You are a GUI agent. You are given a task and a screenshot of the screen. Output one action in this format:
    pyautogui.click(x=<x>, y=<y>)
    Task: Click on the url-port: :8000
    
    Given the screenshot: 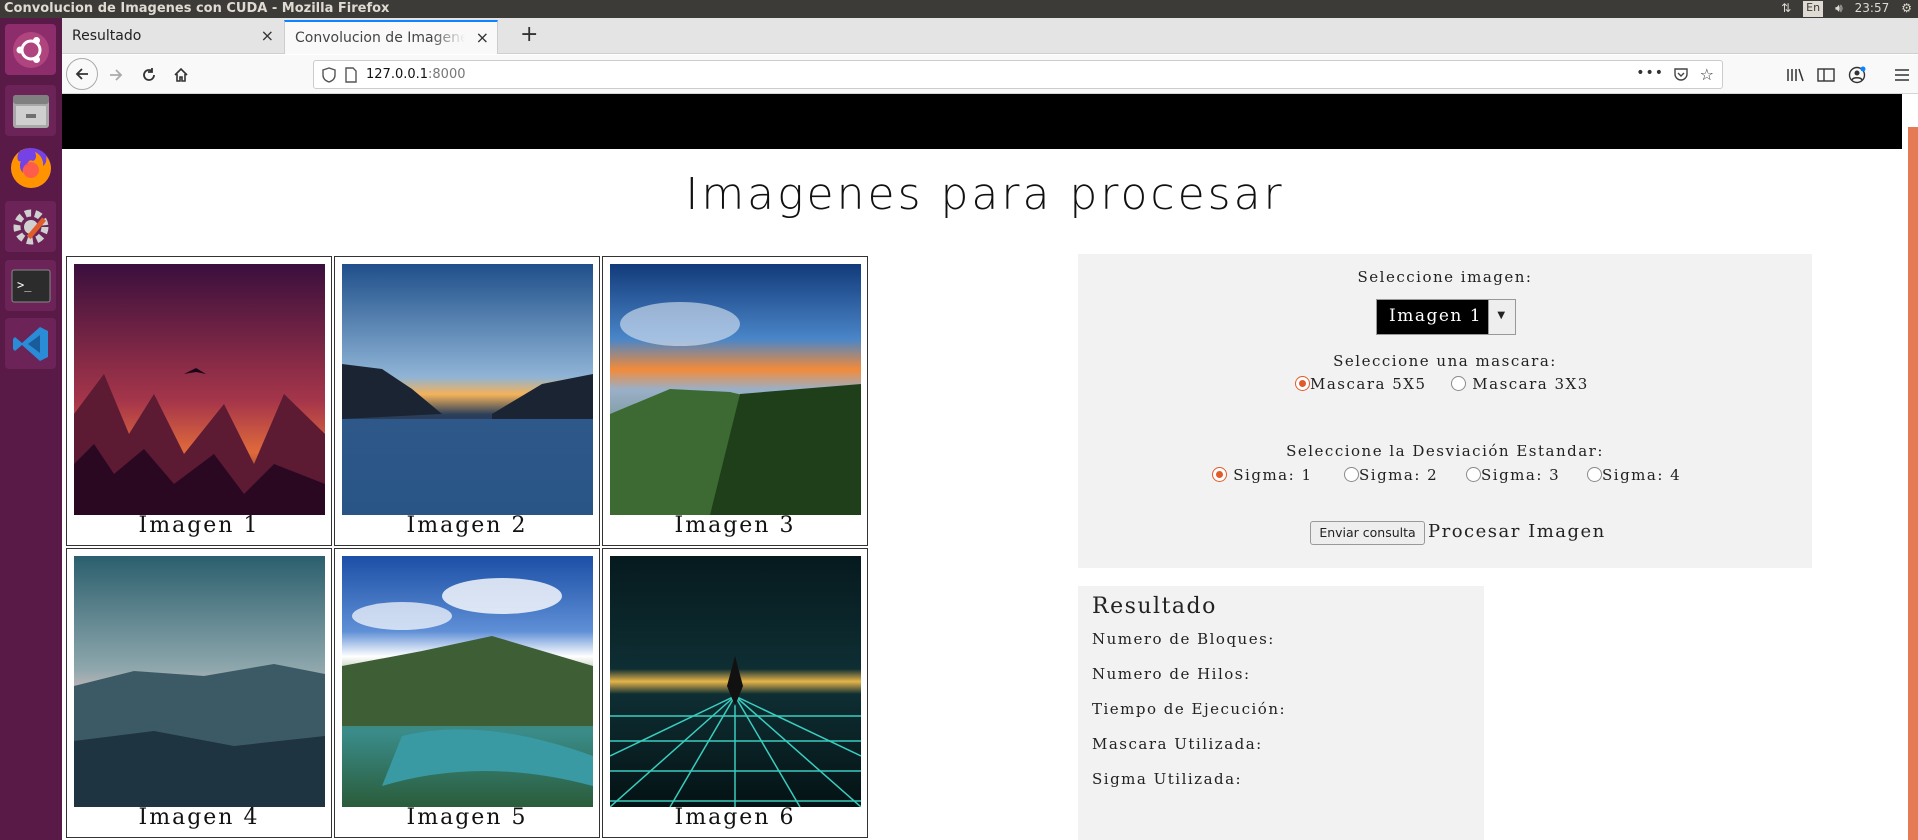 What is the action you would take?
    pyautogui.click(x=447, y=74)
    